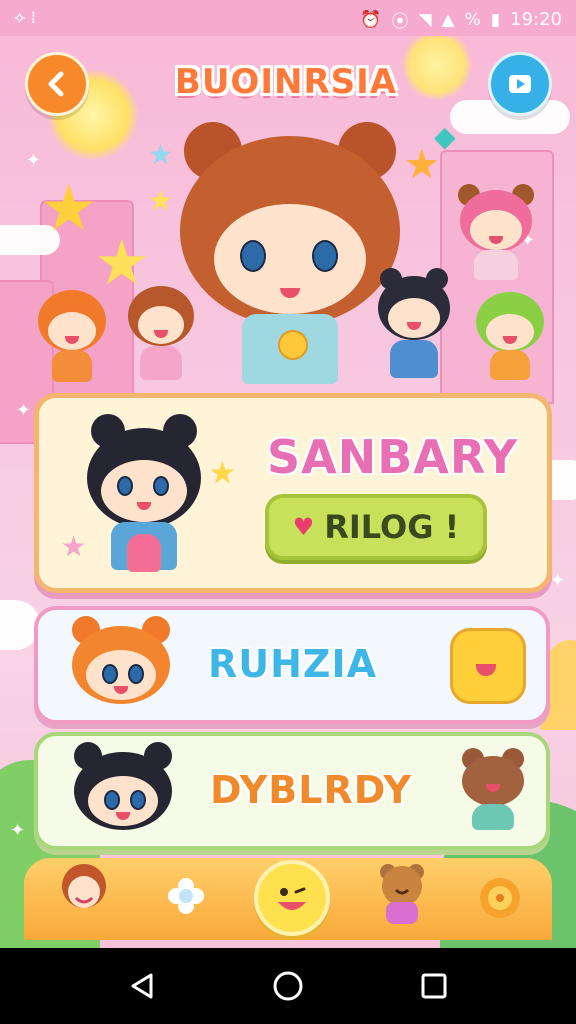 The height and width of the screenshot is (1024, 576). What do you see at coordinates (288, 18) in the screenshot?
I see `status-bar: ⟡ ⁞ ⏰ ⦿ ◥ ▲ % ▮ 19:20` at bounding box center [288, 18].